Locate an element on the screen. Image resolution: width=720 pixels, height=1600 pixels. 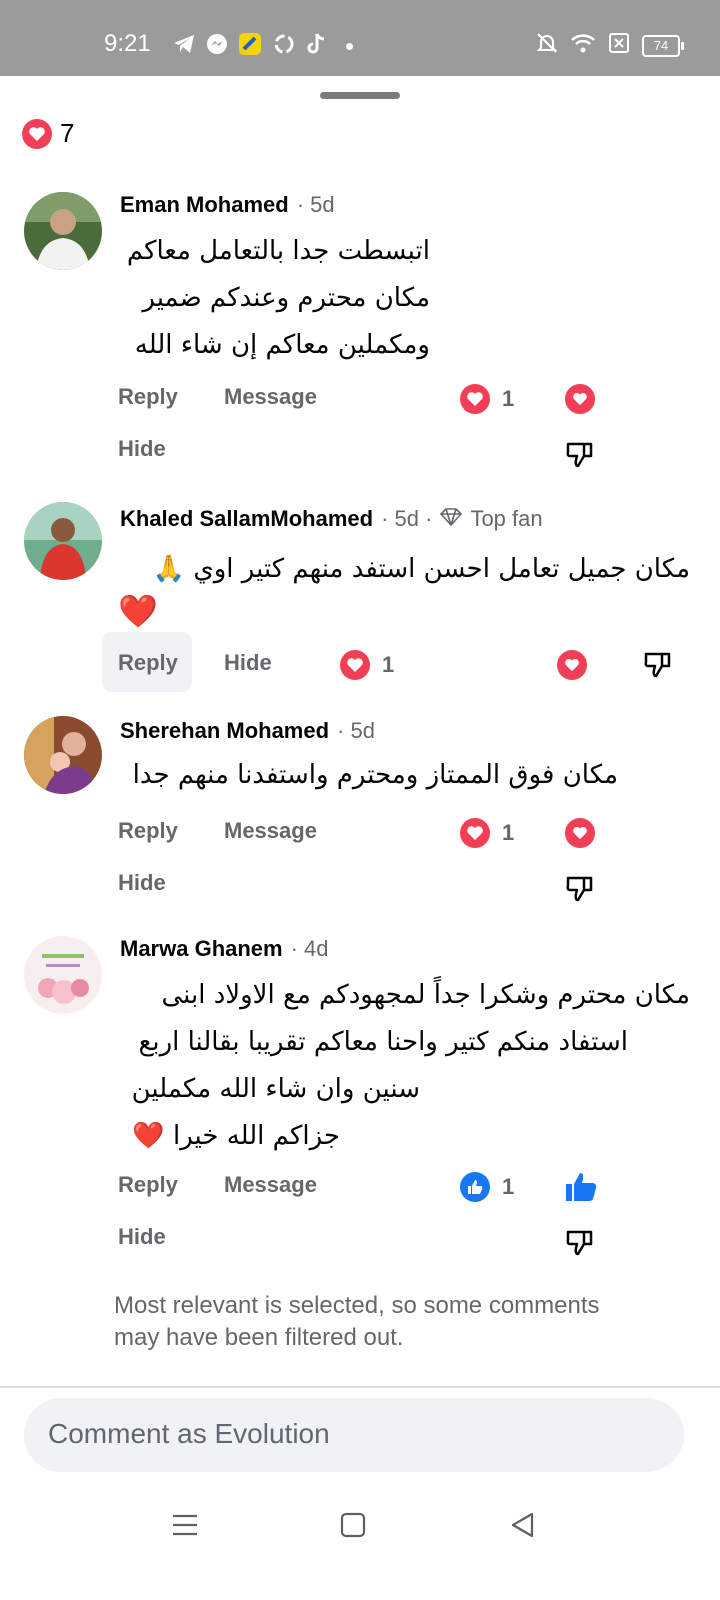
commenter-name: Marwa Ghanem is located at coordinates (201, 949).